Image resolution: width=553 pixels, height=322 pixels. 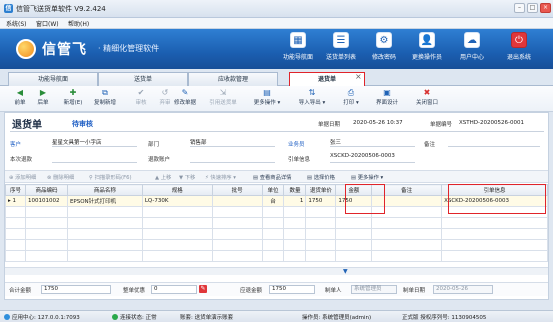 What do you see at coordinates (198, 142) in the screenshot?
I see `dept-field: 销售部` at bounding box center [198, 142].